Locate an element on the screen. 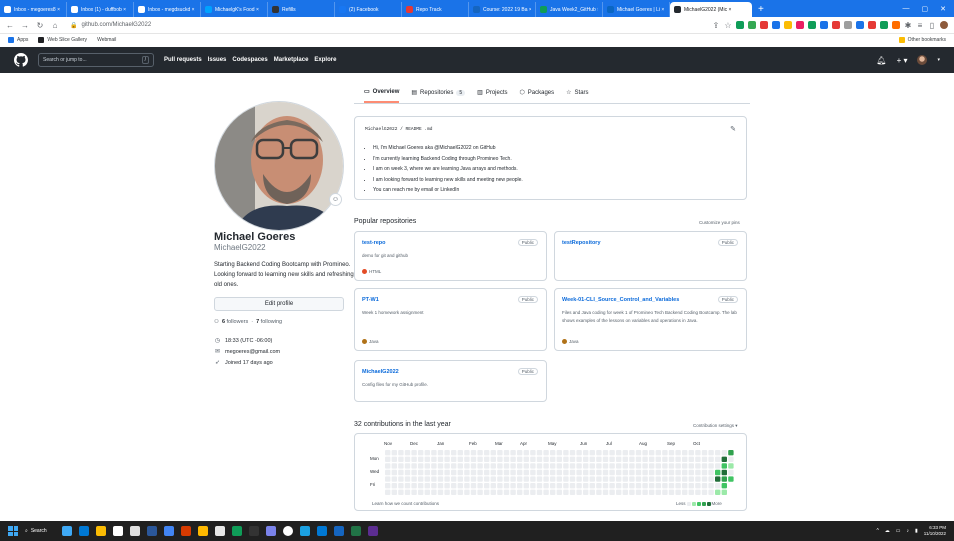 This screenshot has width=954, height=541. puzzle-icon: ✱ is located at coordinates (908, 25).